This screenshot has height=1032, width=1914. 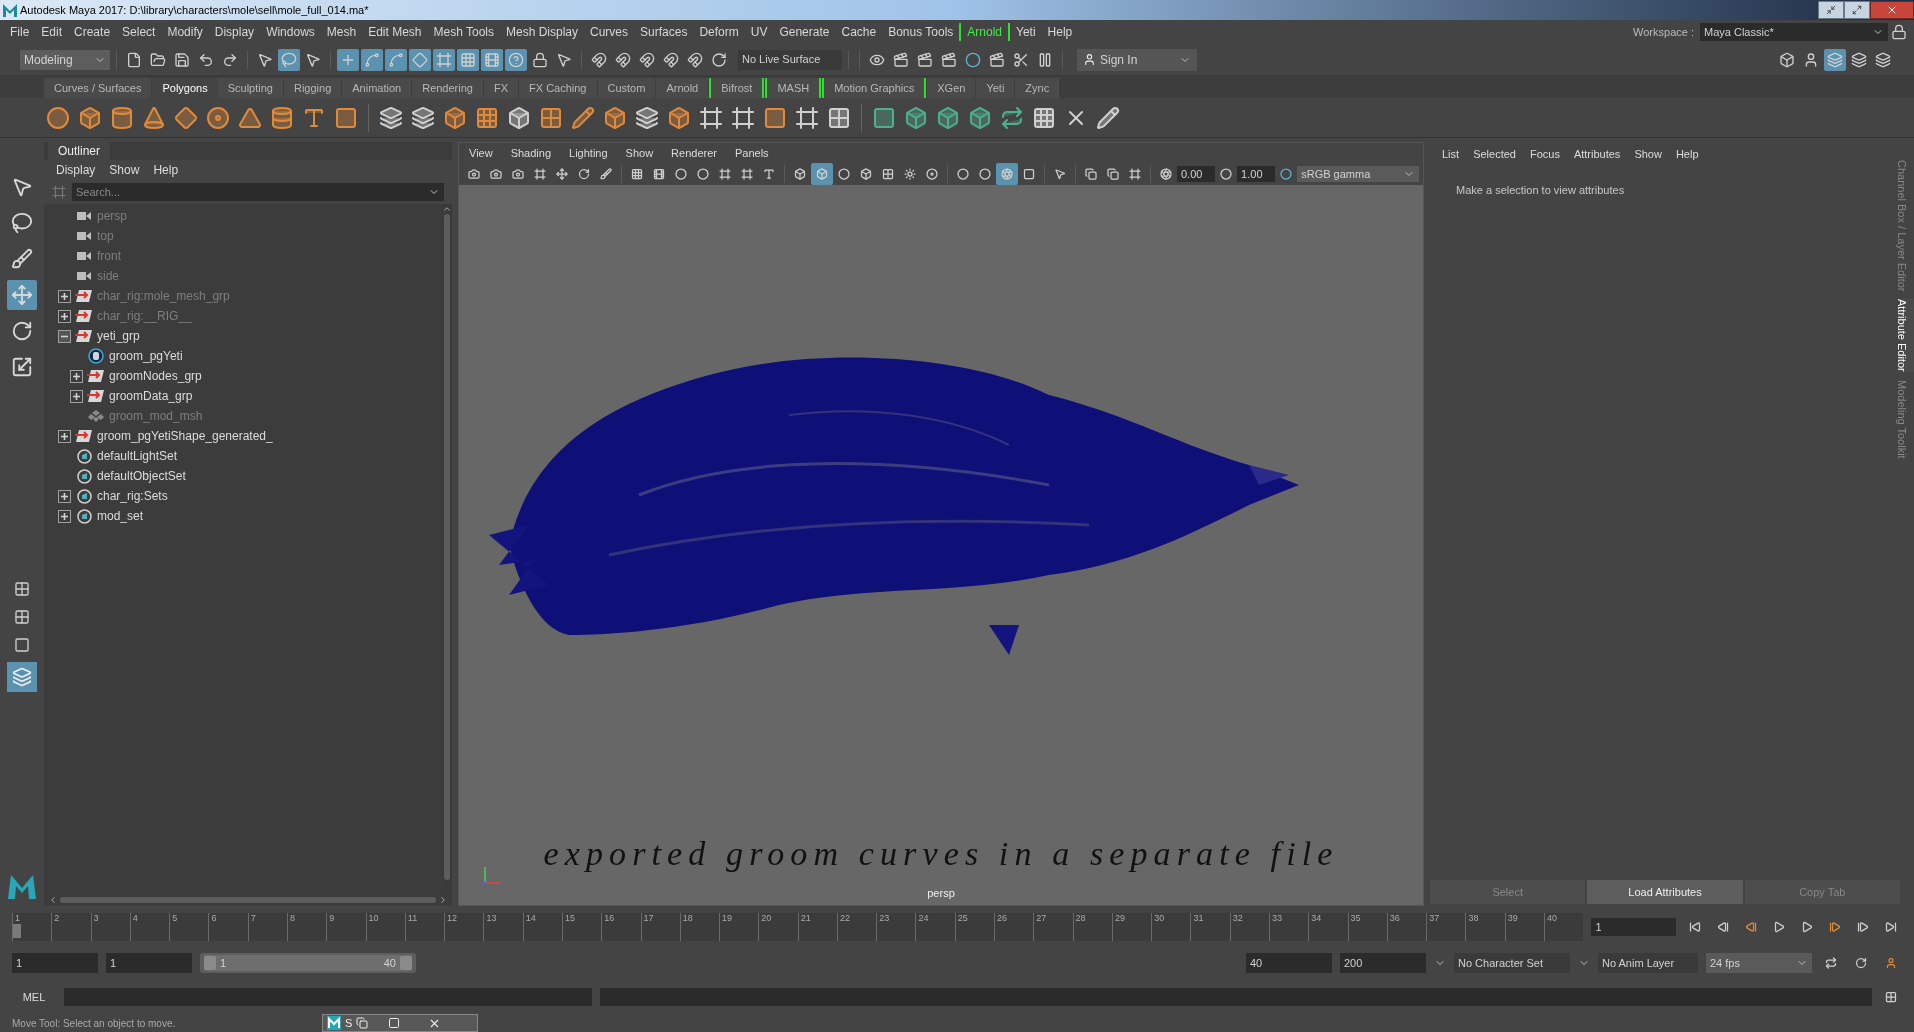 I want to click on maximize-button, so click(x=1857, y=10).